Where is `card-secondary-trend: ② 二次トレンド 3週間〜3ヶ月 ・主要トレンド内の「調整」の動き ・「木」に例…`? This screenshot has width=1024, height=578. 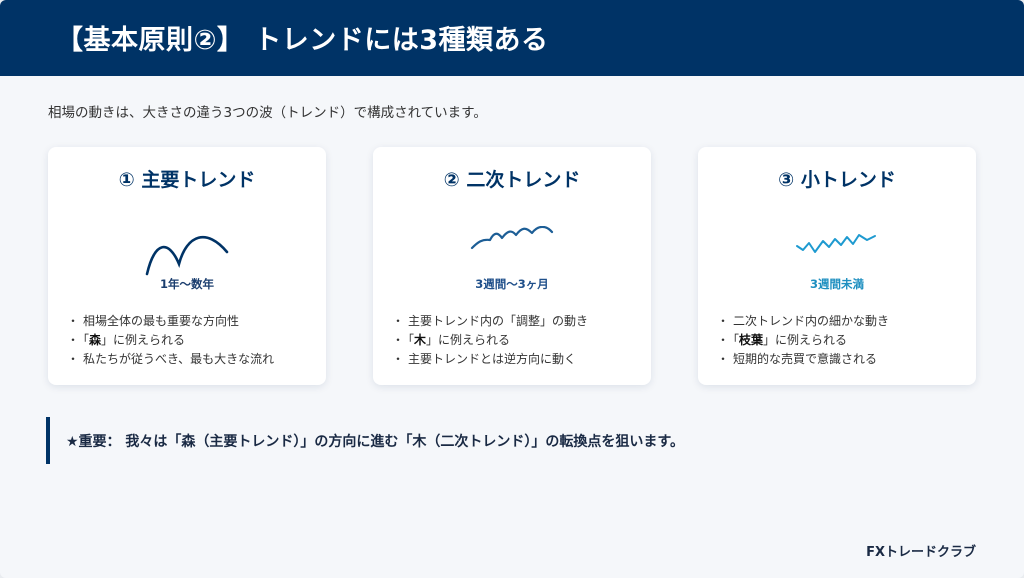
card-secondary-trend: ② 二次トレンド 3週間〜3ヶ月 ・主要トレンド内の「調整」の動き ・「木」に例… is located at coordinates (512, 266).